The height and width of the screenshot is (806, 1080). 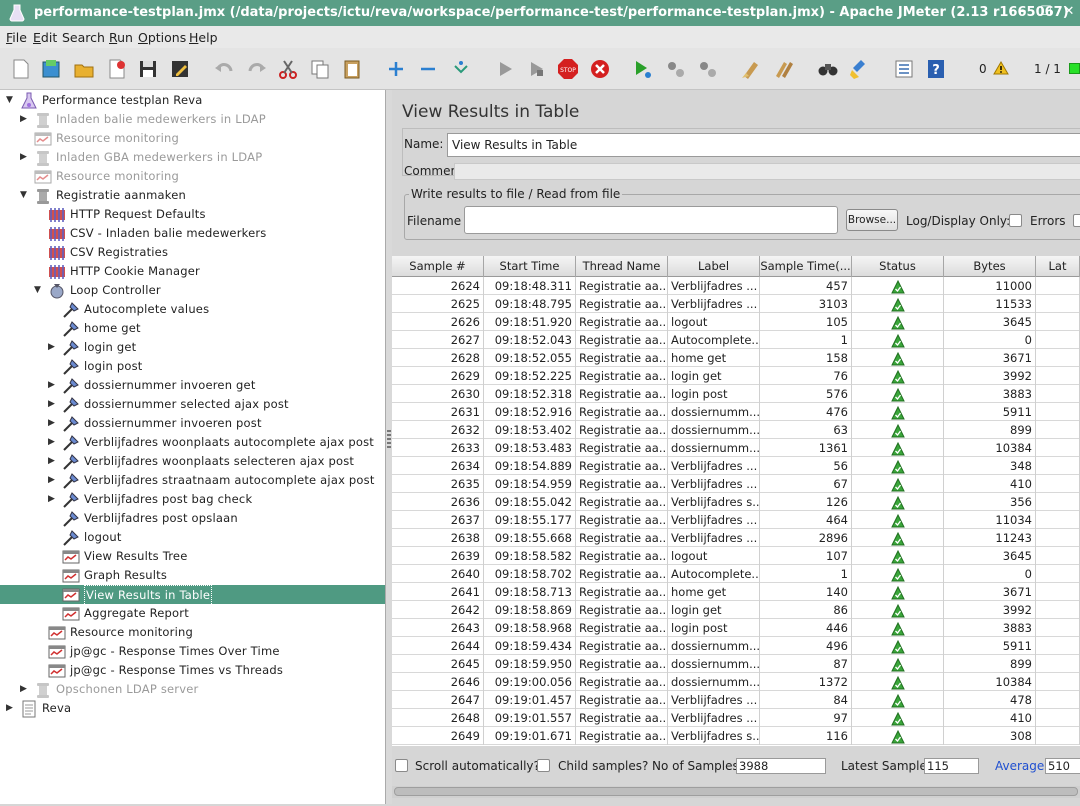 I want to click on toggle-icon, so click(x=461, y=69).